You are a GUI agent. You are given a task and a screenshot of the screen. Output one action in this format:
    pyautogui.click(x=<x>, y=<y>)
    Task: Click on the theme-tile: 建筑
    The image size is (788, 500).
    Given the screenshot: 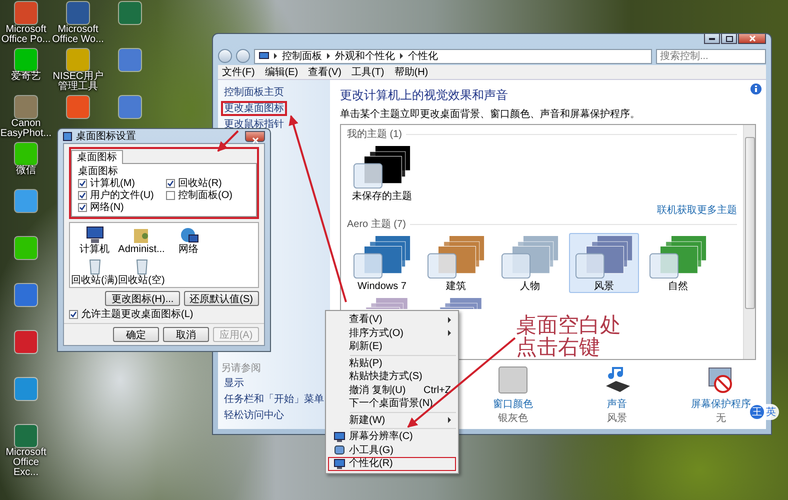 What is the action you would take?
    pyautogui.click(x=456, y=263)
    